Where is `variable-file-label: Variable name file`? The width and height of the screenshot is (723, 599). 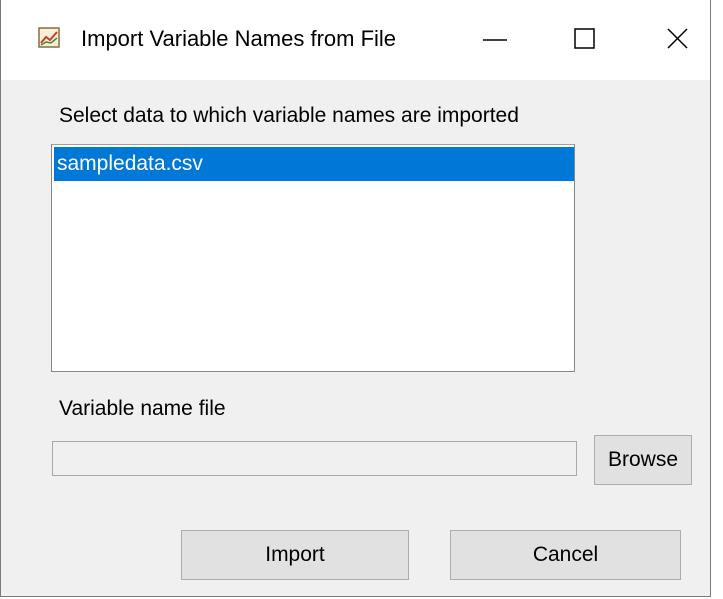
variable-file-label: Variable name file is located at coordinates (142, 408).